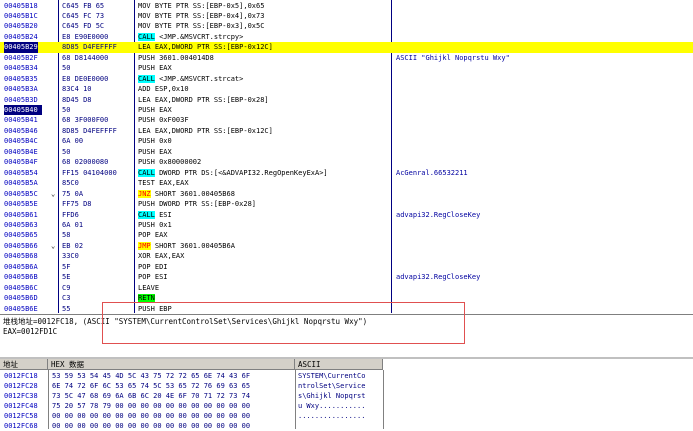  Describe the element at coordinates (332, 386) in the screenshot. I see `dump-ascii: ntrolSet\Service` at that location.